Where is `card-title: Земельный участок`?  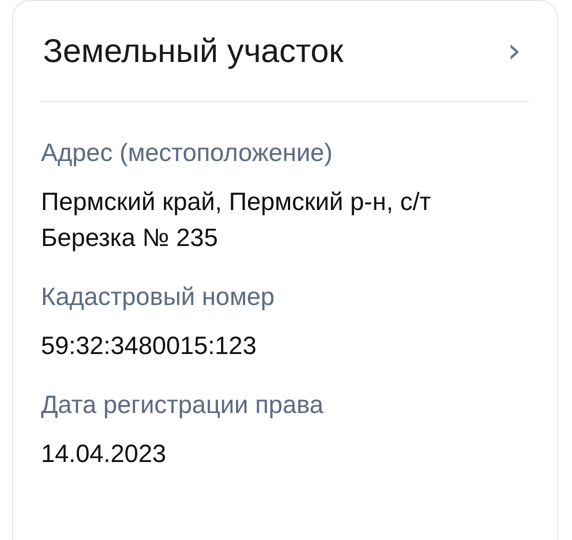
card-title: Земельный участок is located at coordinates (193, 51).